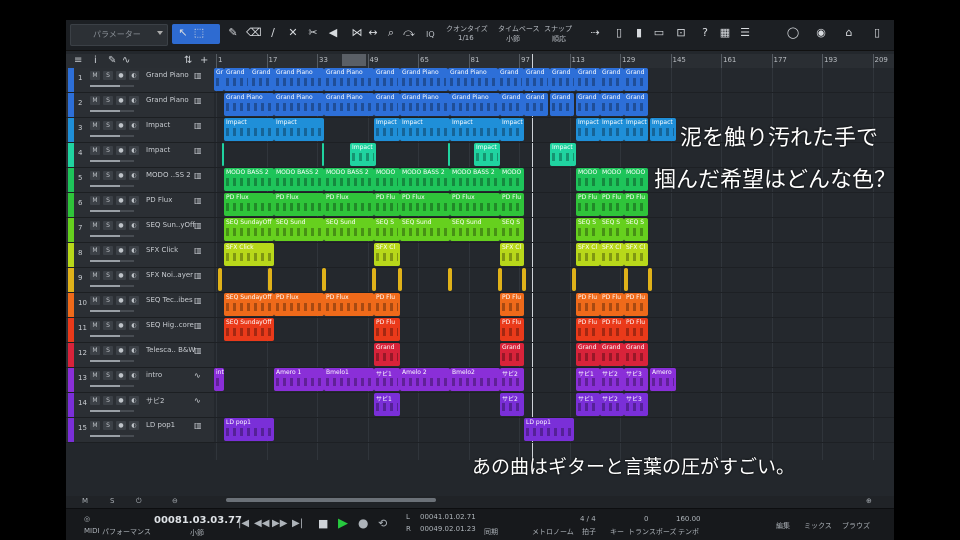  What do you see at coordinates (273, 33) in the screenshot?
I see `paint-tool-icon: ∕` at bounding box center [273, 33].